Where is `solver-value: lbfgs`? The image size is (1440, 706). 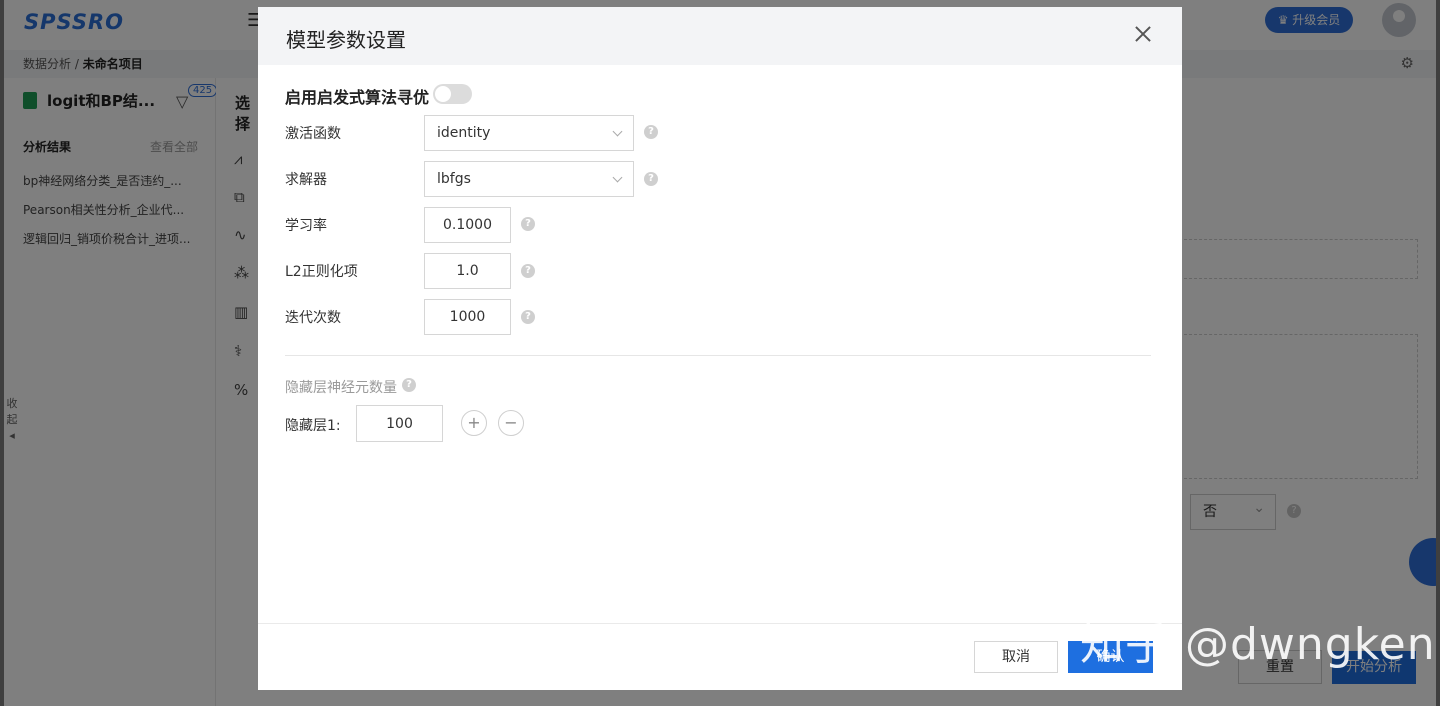
solver-value: lbfgs is located at coordinates (454, 179).